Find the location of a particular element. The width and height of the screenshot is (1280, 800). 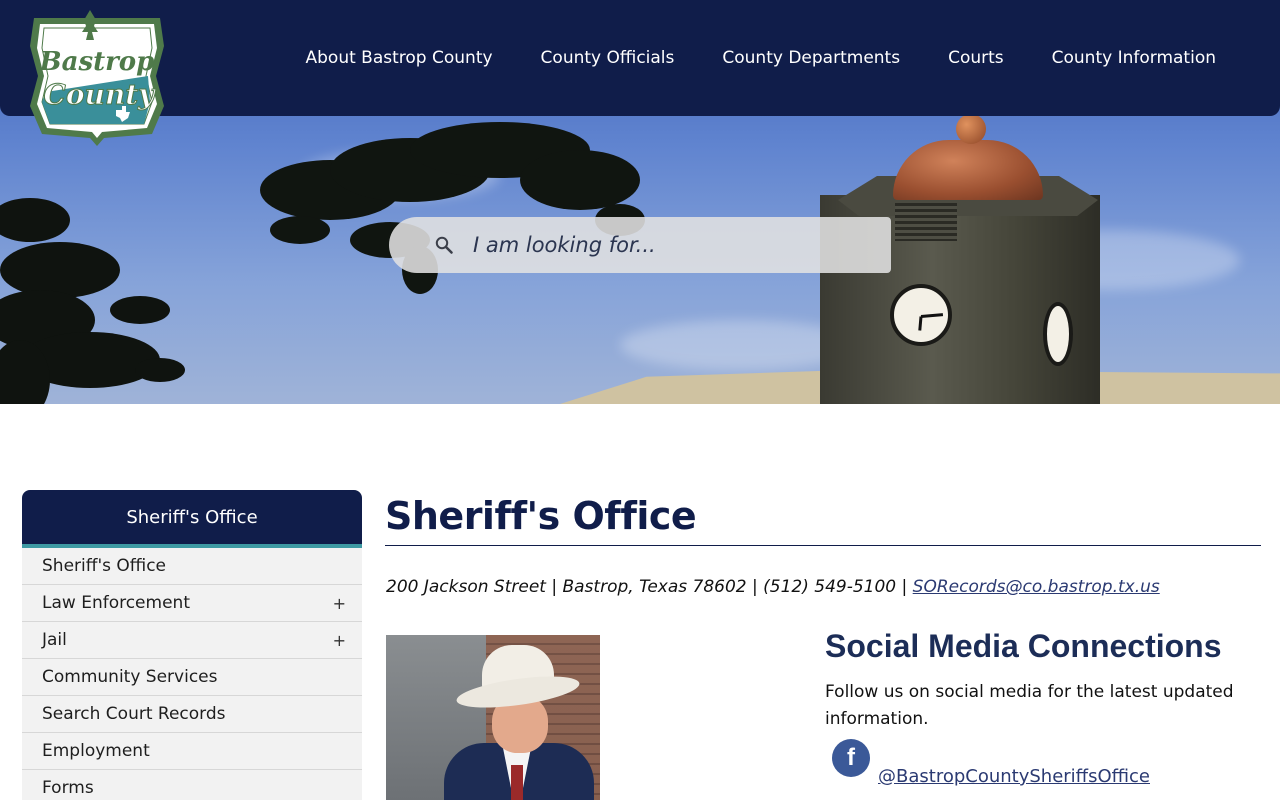

sidebar-item-label: Forms is located at coordinates (68, 788).